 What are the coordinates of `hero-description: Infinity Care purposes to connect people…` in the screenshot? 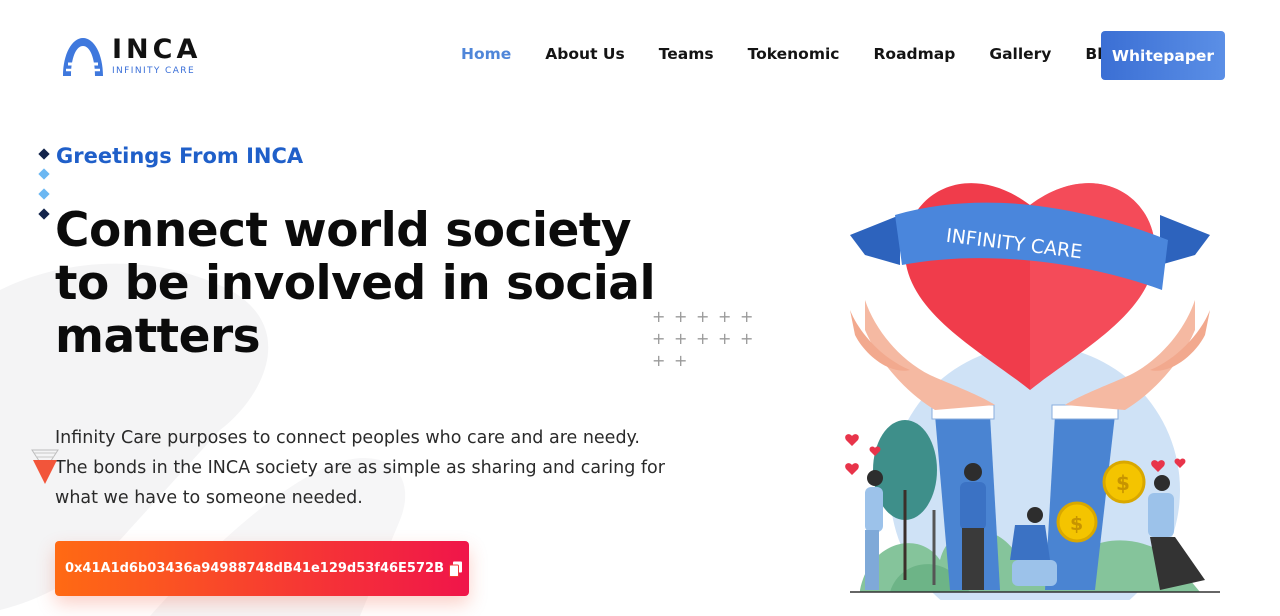 It's located at (360, 468).